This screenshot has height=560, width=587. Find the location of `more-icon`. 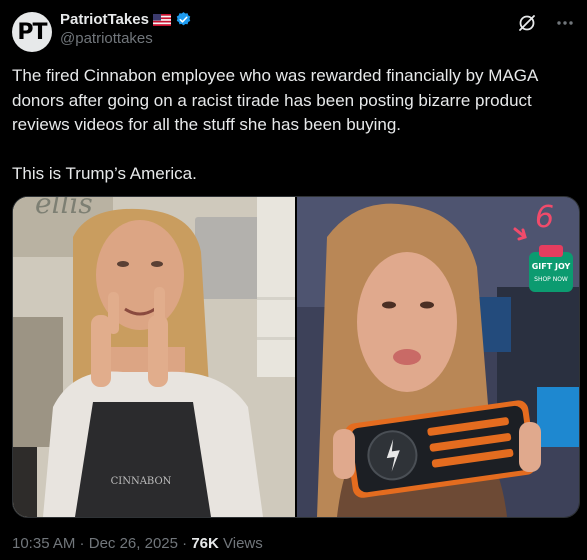

more-icon is located at coordinates (565, 23).